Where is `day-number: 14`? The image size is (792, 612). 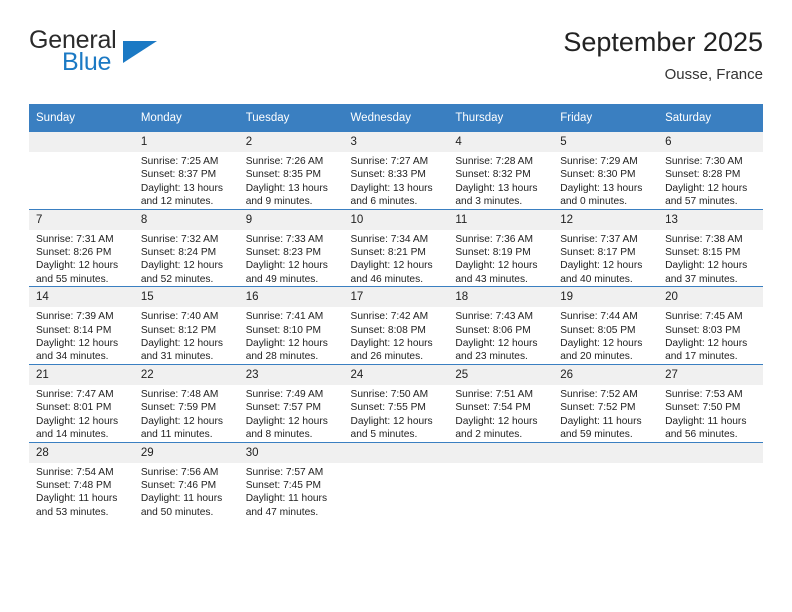
day-number: 14 is located at coordinates (81, 297).